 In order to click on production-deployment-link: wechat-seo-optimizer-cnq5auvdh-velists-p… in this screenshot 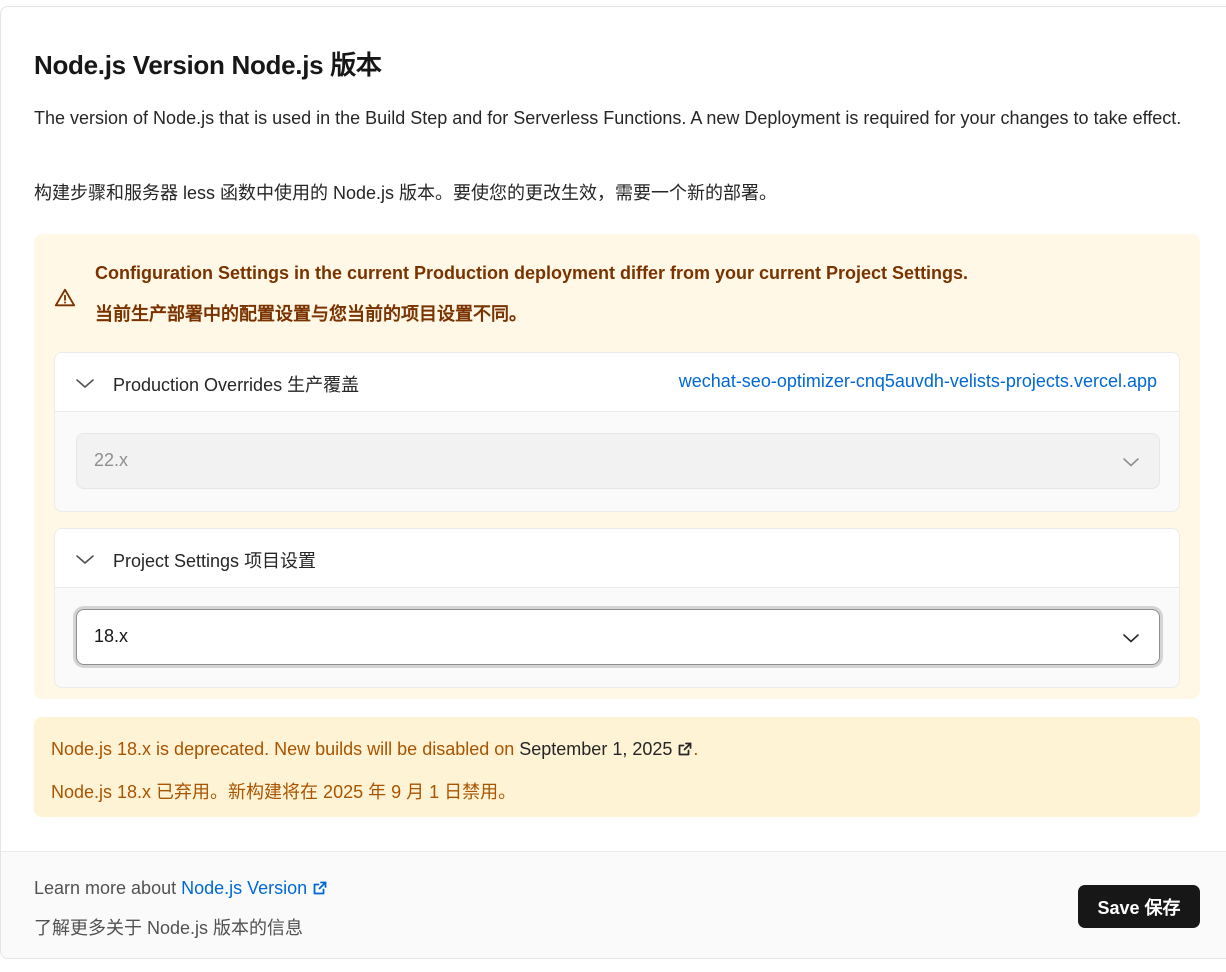, I will do `click(902, 381)`.